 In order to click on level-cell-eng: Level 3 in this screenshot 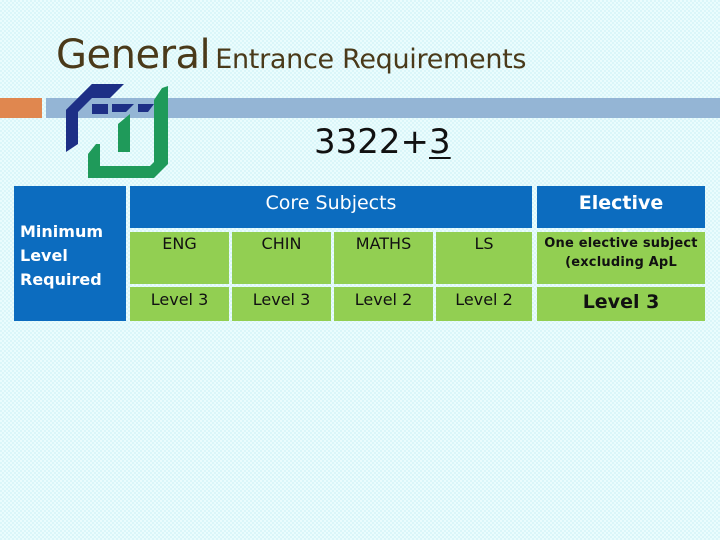, I will do `click(179, 304)`.